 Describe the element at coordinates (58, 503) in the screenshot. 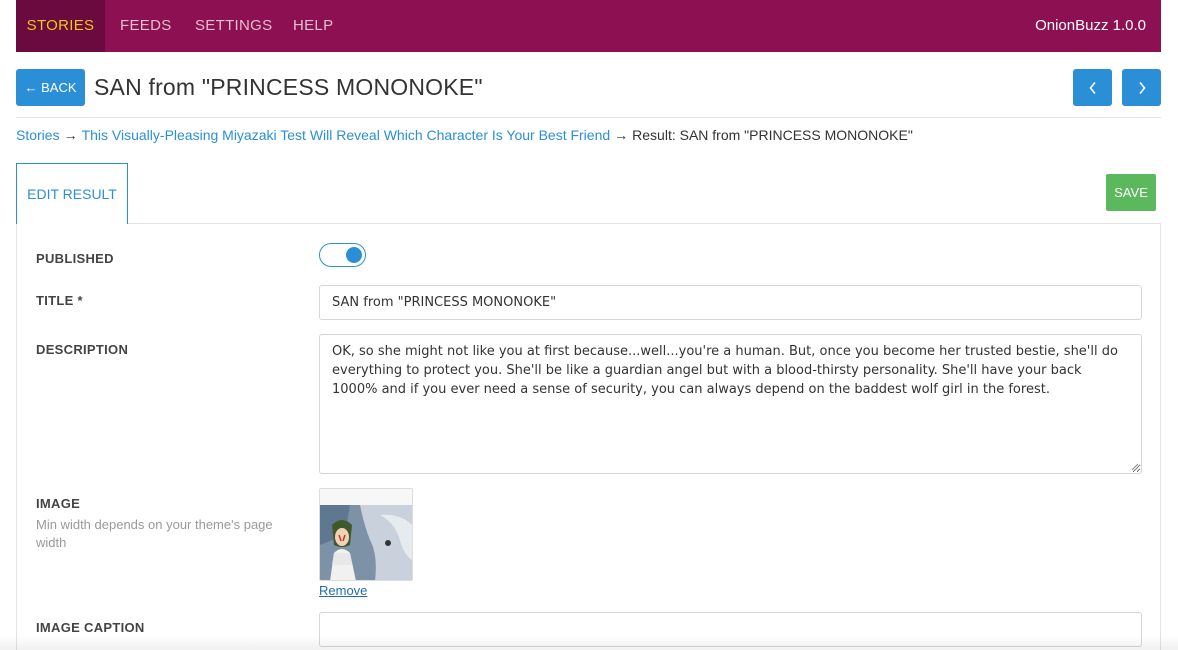

I see `image-label: IMAGE` at that location.